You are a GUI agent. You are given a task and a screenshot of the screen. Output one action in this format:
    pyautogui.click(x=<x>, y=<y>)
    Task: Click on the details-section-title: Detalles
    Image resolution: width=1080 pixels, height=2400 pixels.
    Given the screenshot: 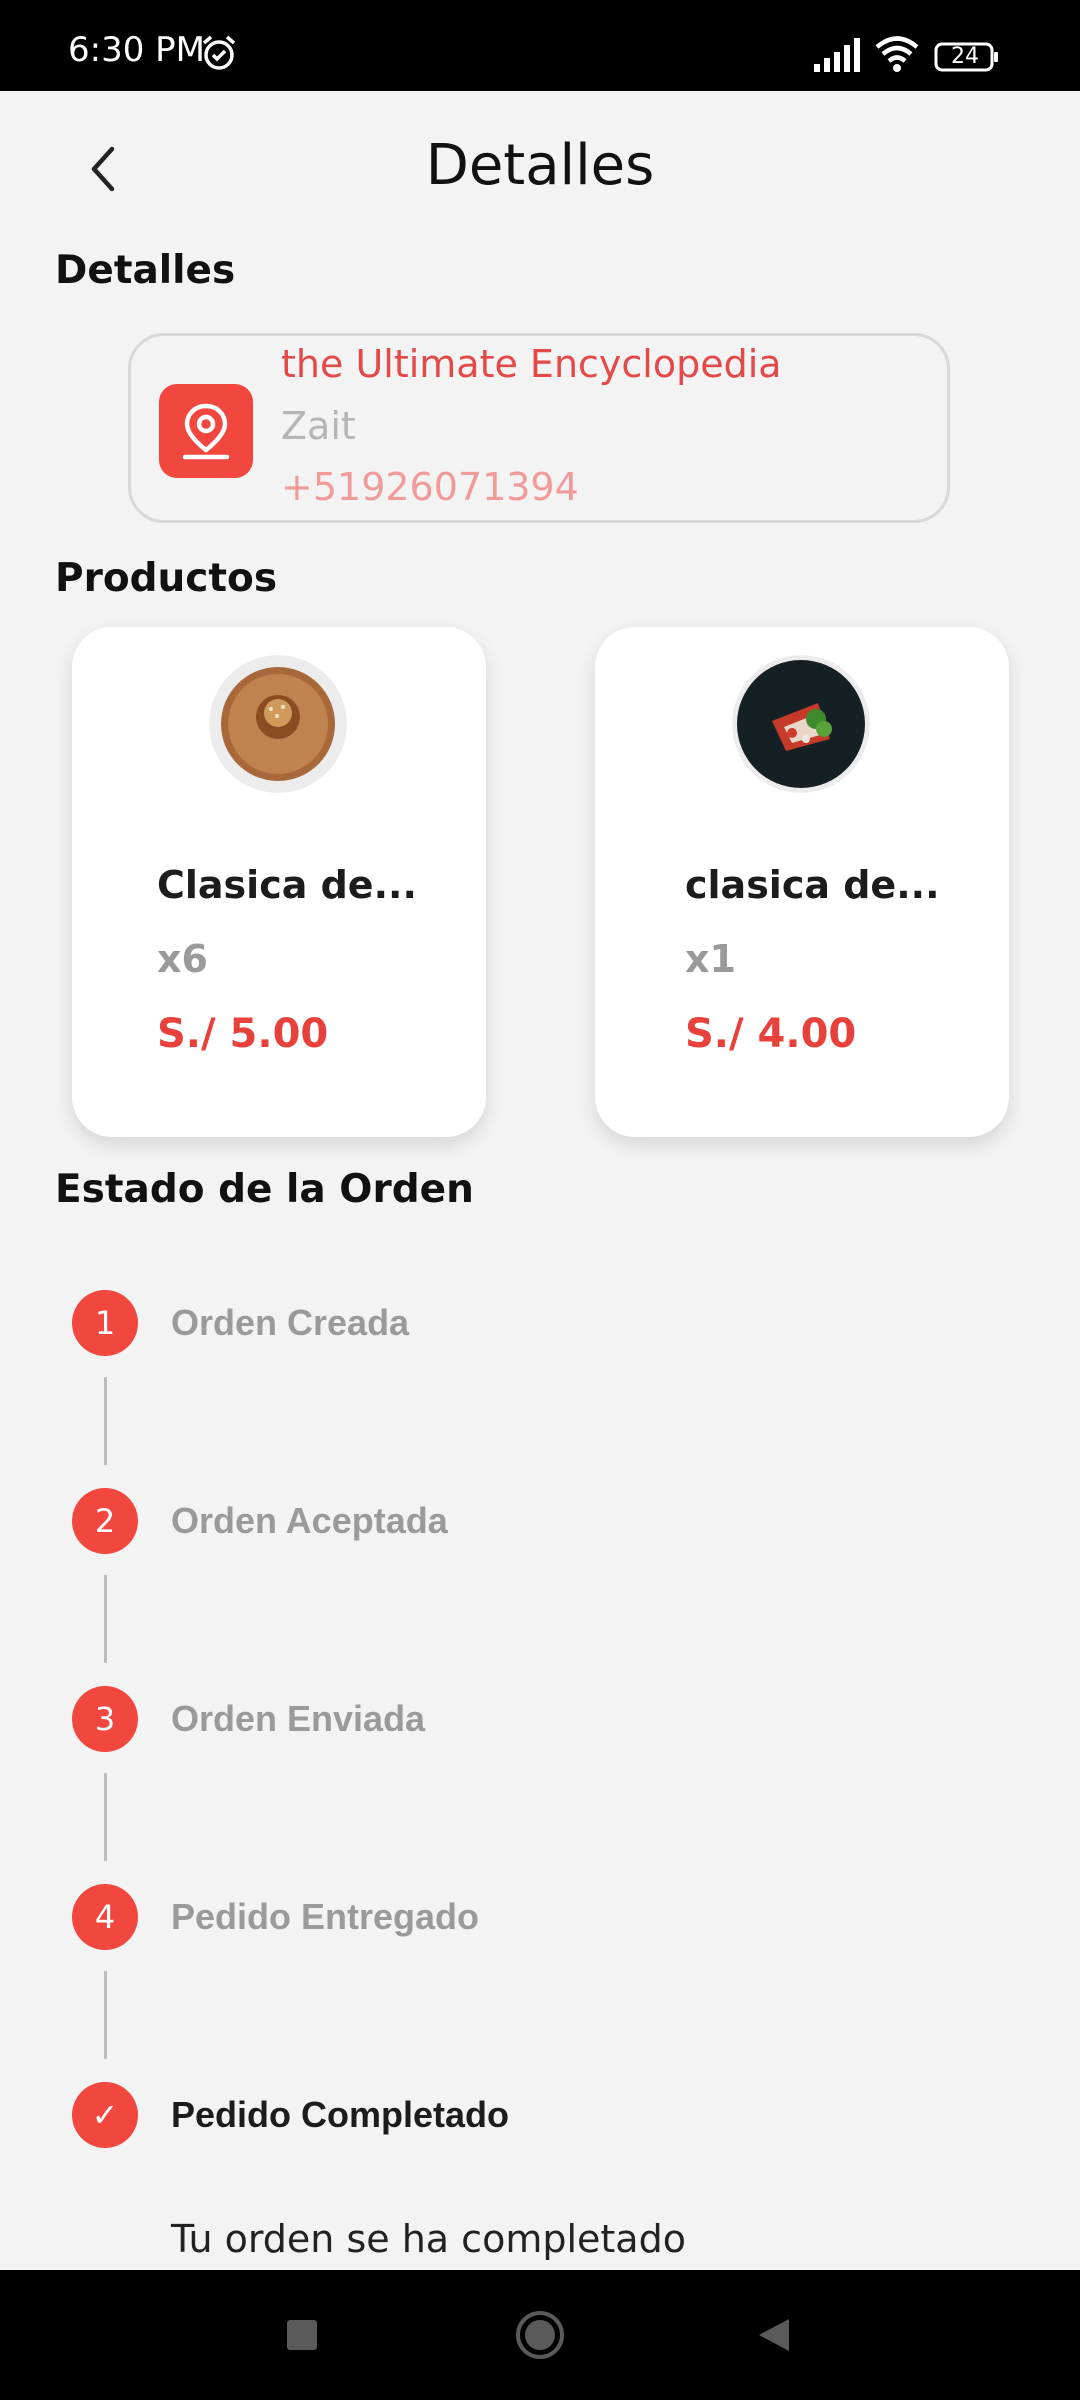 What is the action you would take?
    pyautogui.click(x=145, y=270)
    